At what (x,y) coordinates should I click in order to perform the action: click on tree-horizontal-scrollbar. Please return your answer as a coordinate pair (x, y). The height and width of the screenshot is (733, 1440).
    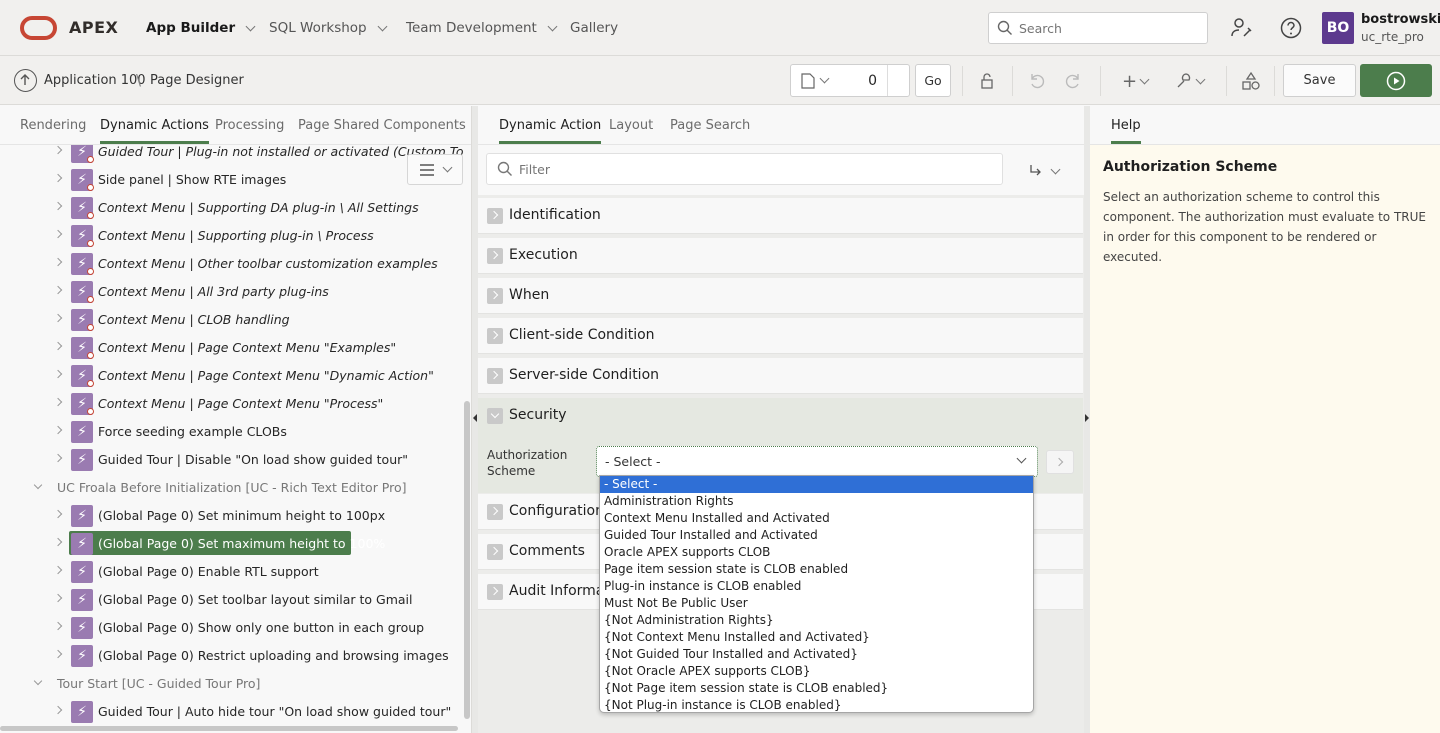
    Looking at the image, I should click on (229, 728).